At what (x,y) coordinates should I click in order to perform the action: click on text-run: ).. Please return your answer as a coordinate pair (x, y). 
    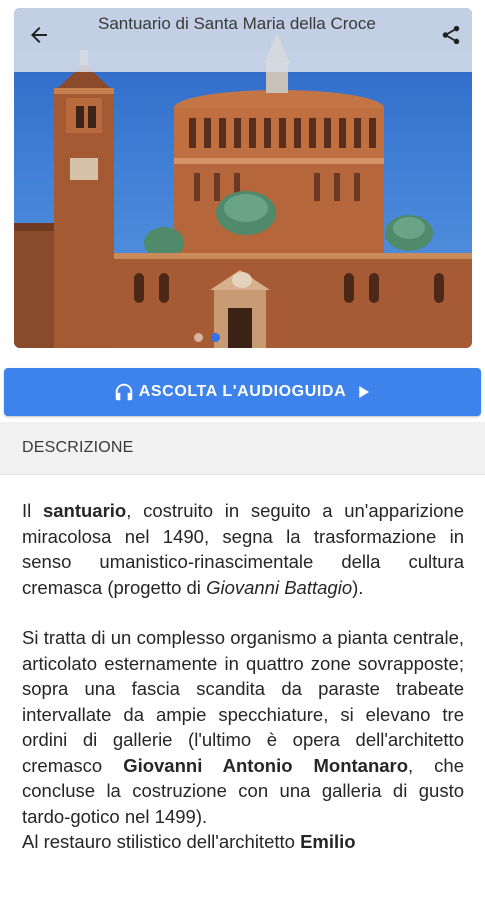
    Looking at the image, I should click on (358, 587).